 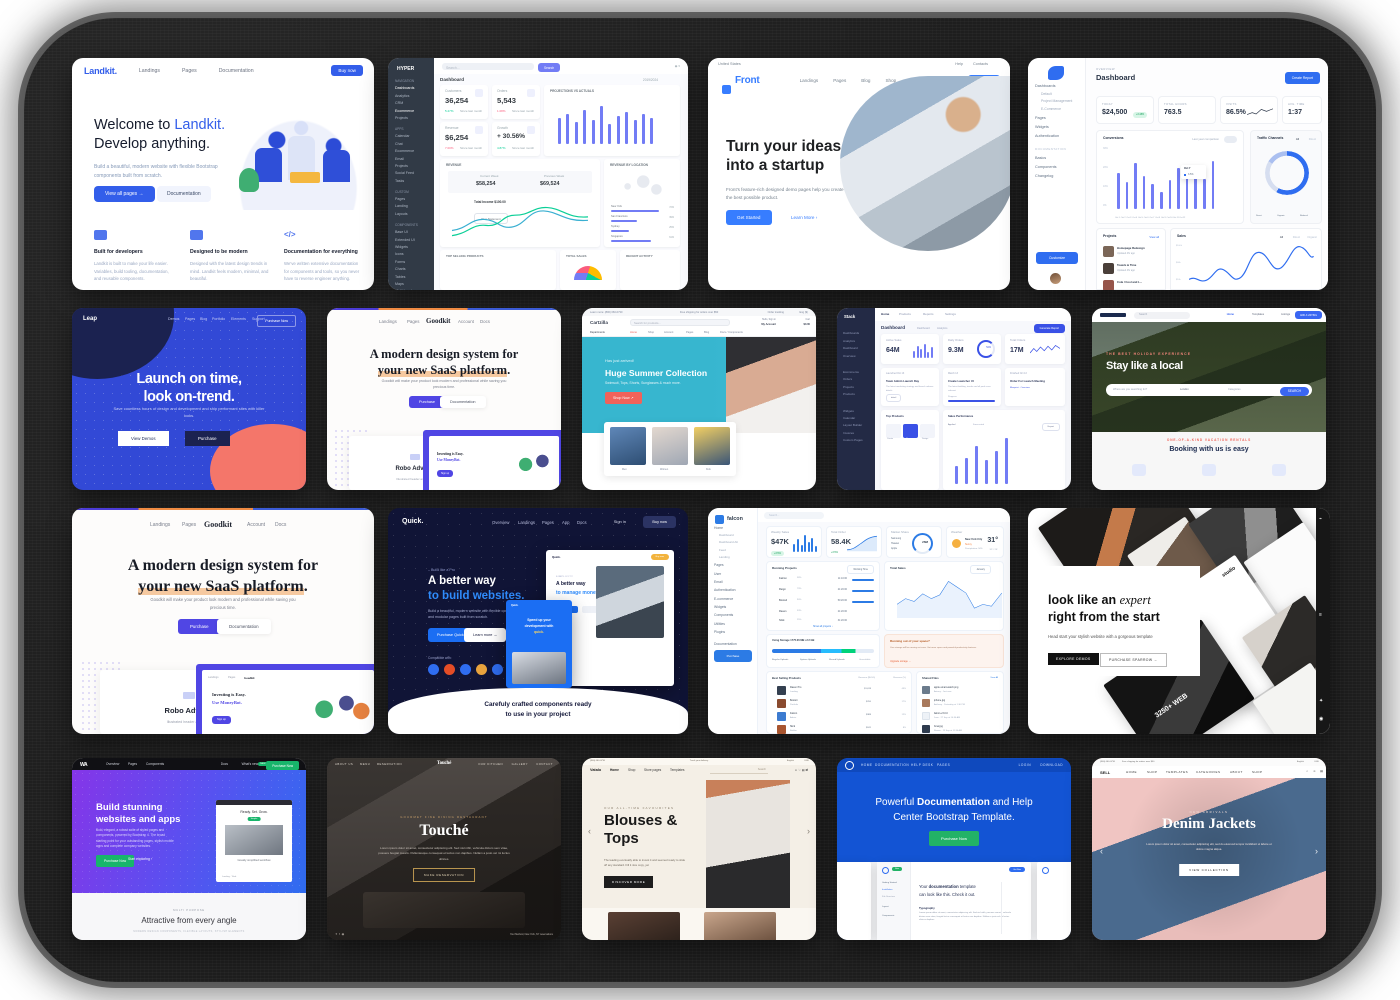 What do you see at coordinates (1321, 701) in the screenshot?
I see `twitter-icon: ✦` at bounding box center [1321, 701].